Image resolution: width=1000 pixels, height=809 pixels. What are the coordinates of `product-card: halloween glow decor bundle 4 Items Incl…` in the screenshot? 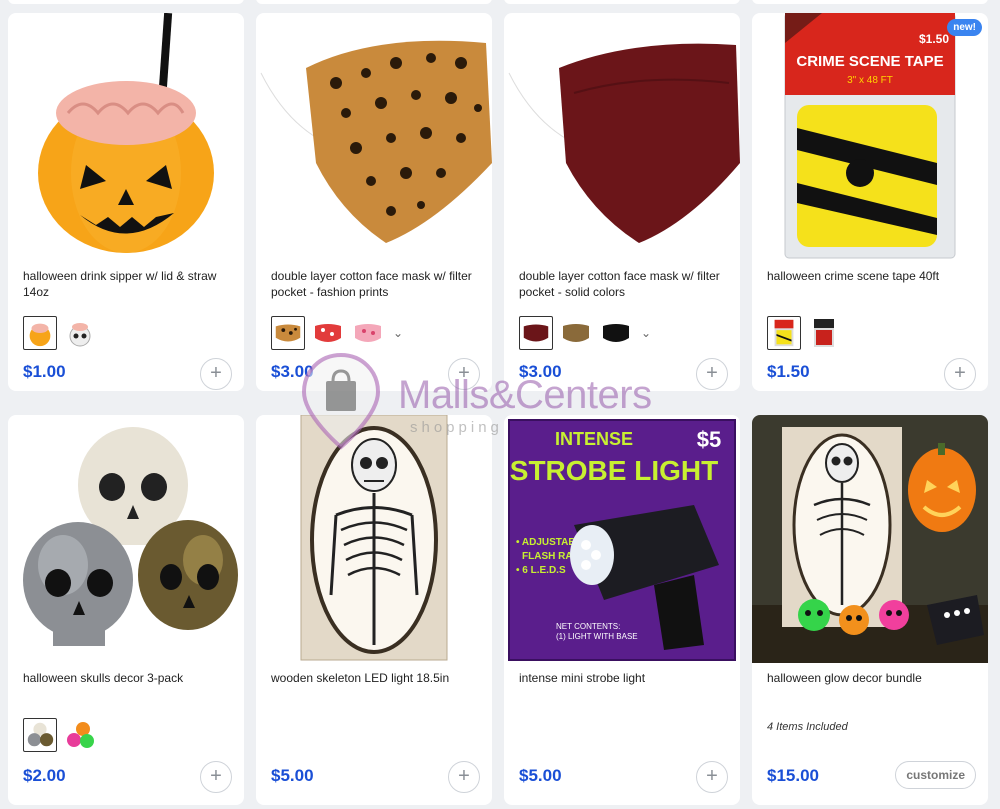 It's located at (870, 610).